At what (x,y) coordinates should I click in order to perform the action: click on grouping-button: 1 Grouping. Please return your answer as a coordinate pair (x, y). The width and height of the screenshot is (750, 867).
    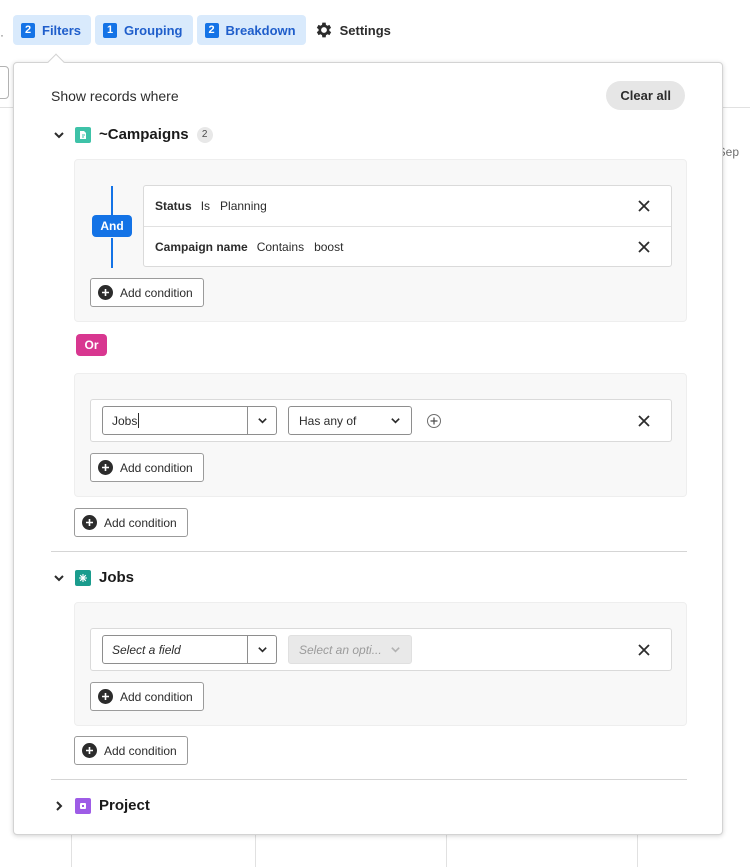
    Looking at the image, I should click on (144, 30).